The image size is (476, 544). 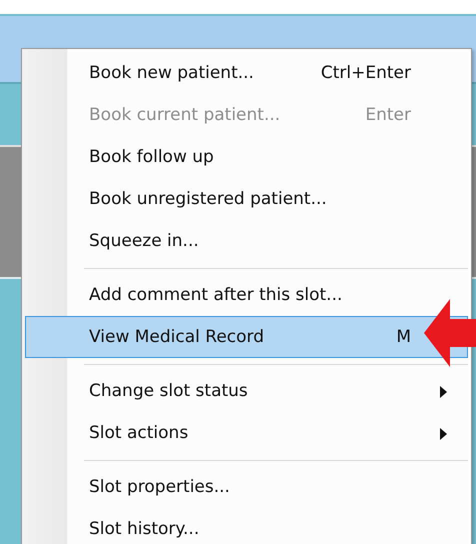 I want to click on menu-item: Book new patient... Ctrl+Enter, so click(x=246, y=73).